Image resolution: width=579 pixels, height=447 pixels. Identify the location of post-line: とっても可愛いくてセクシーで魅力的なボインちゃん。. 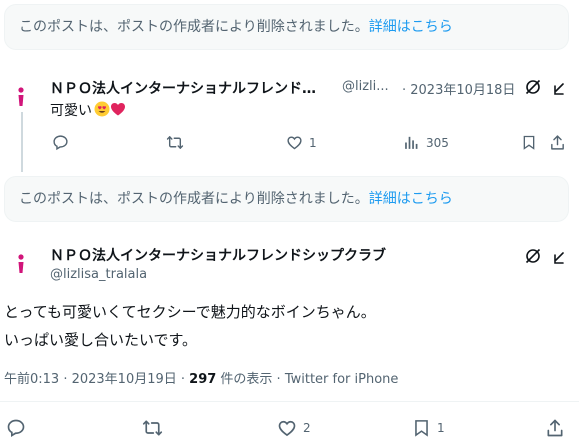
(190, 312).